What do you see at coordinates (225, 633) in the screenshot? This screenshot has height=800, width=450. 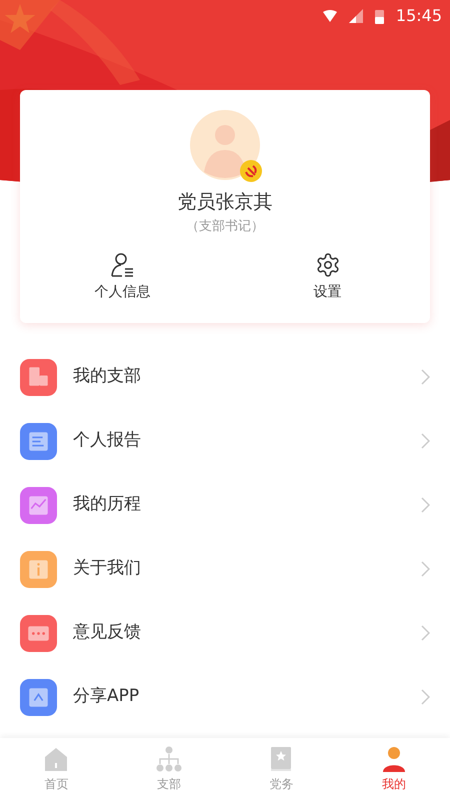 I see `menu-item: 意见反馈` at bounding box center [225, 633].